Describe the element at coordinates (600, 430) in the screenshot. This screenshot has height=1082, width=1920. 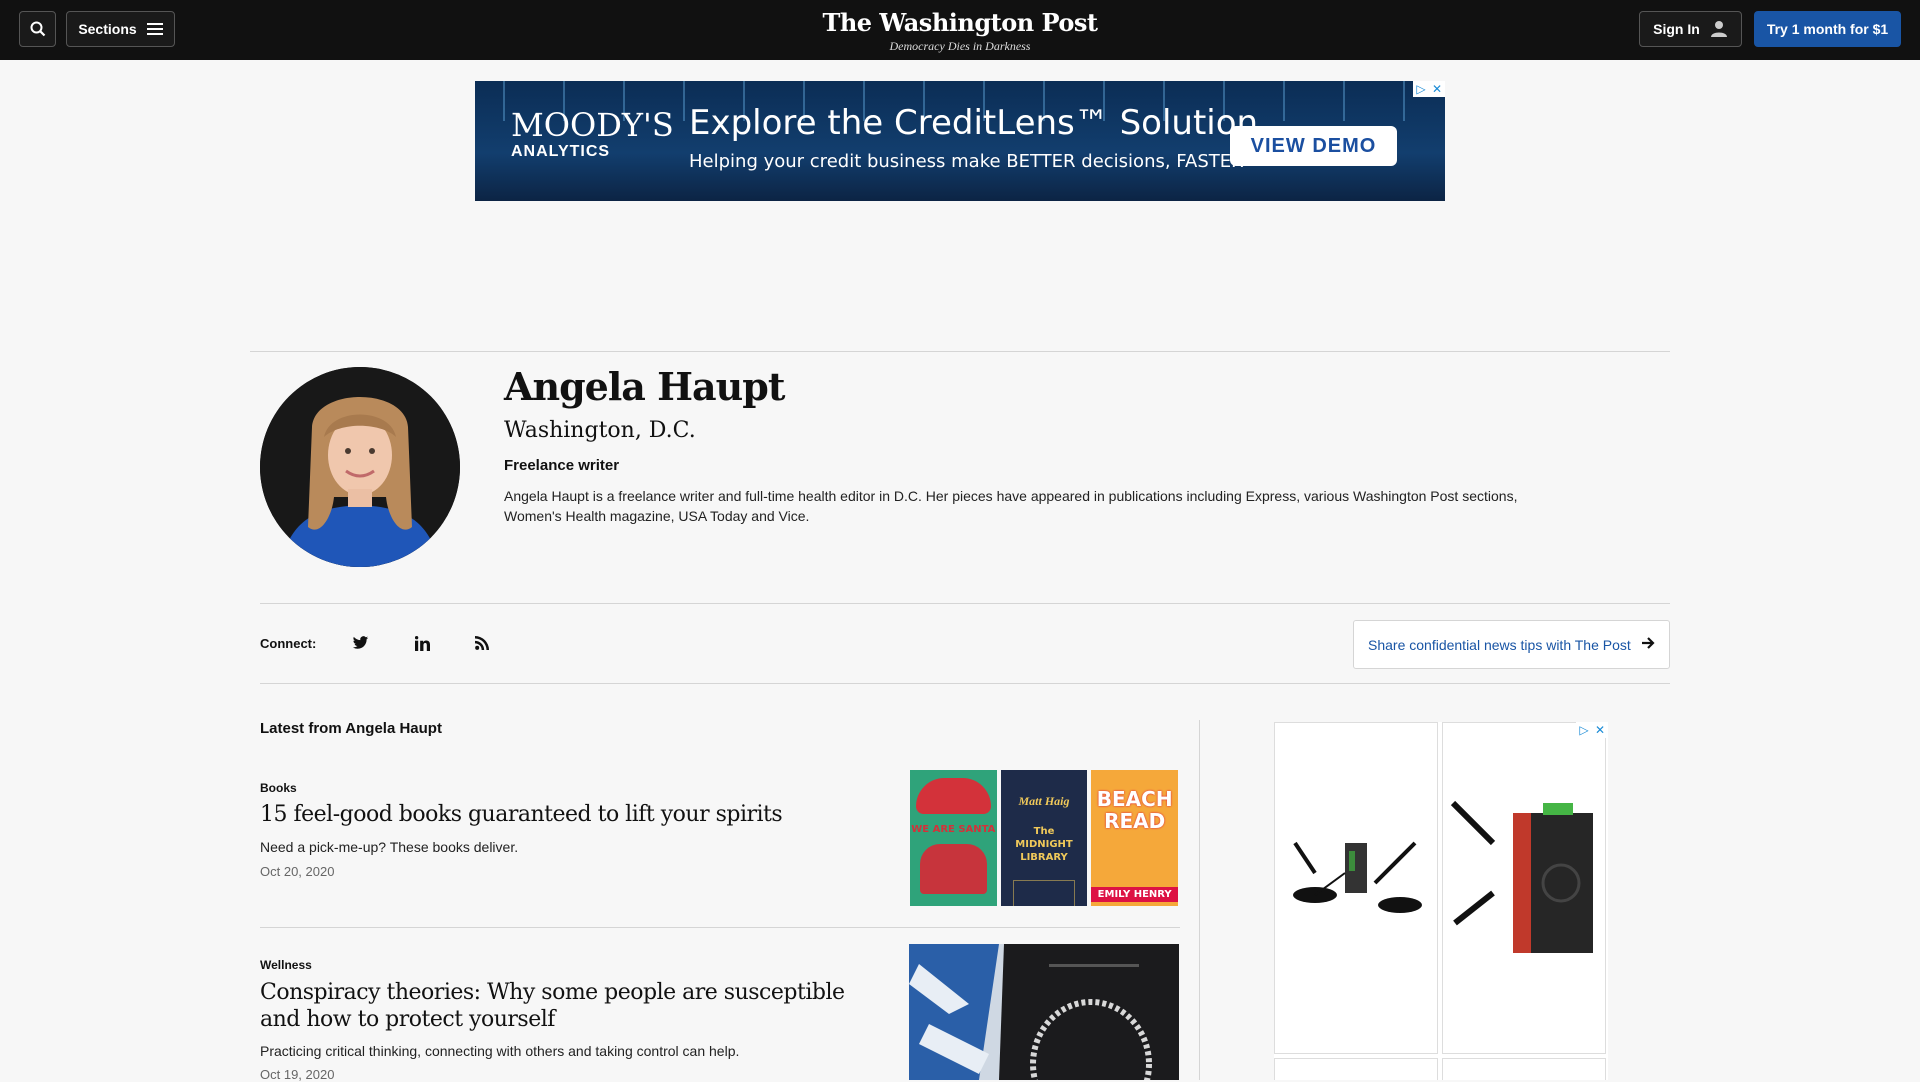
I see `author-location: Washington, D.C.` at that location.